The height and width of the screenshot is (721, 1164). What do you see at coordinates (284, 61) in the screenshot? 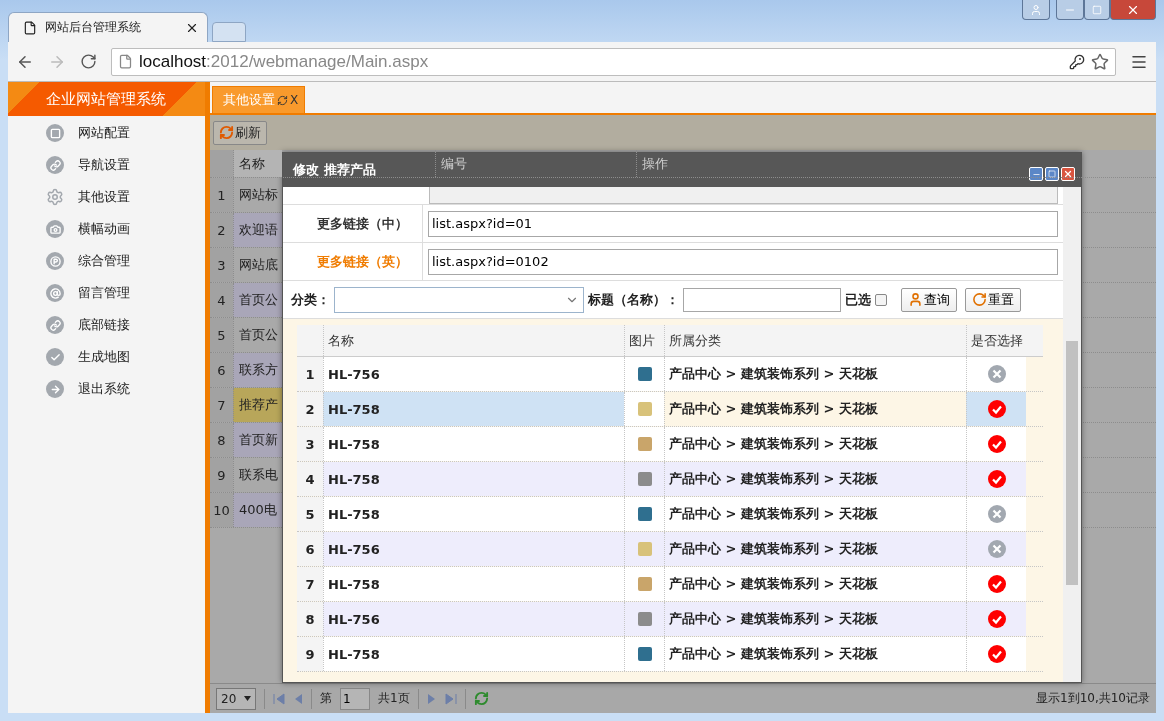
I see `address-text: localhost:2012/webmanage/Main.aspx` at bounding box center [284, 61].